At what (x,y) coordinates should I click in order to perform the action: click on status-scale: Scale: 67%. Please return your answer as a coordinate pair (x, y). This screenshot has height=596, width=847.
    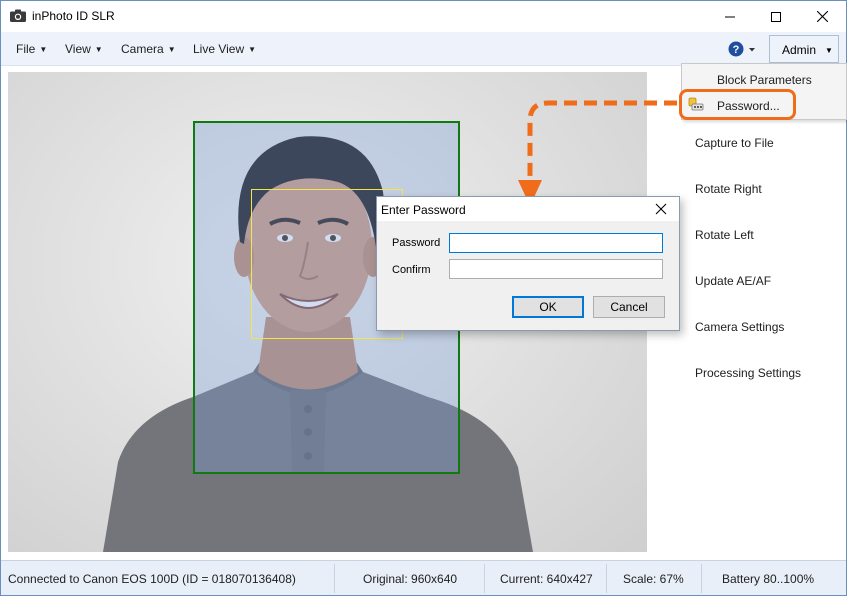
    Looking at the image, I should click on (653, 579).